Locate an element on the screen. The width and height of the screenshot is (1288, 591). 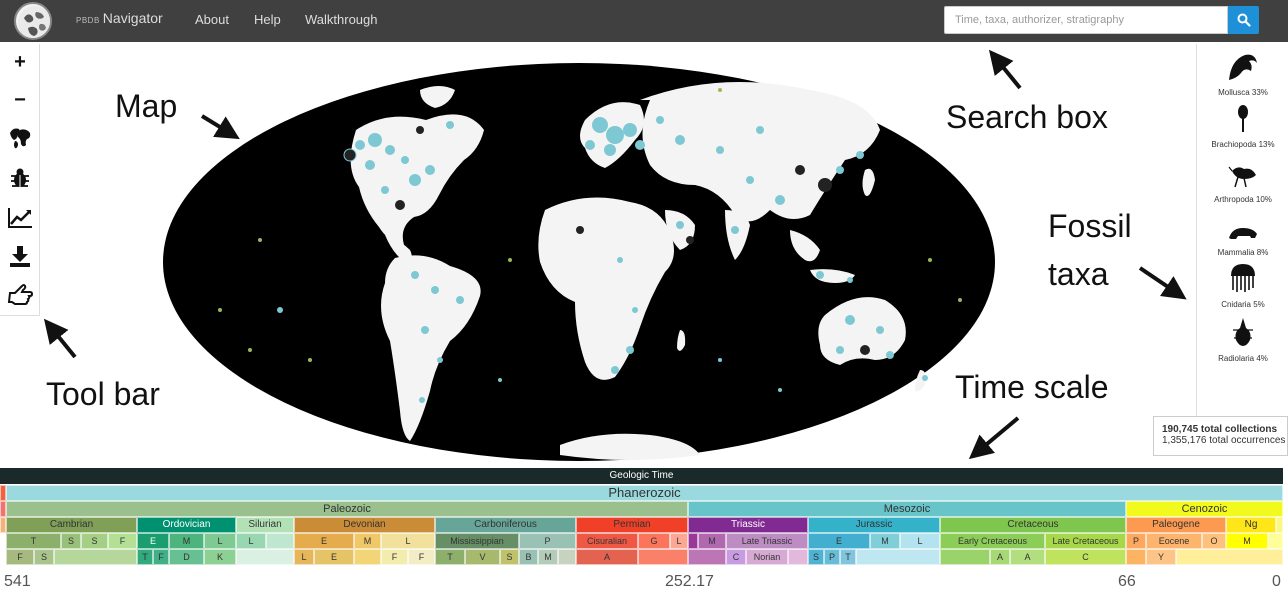
age-campanian: C is located at coordinates (1085, 557).